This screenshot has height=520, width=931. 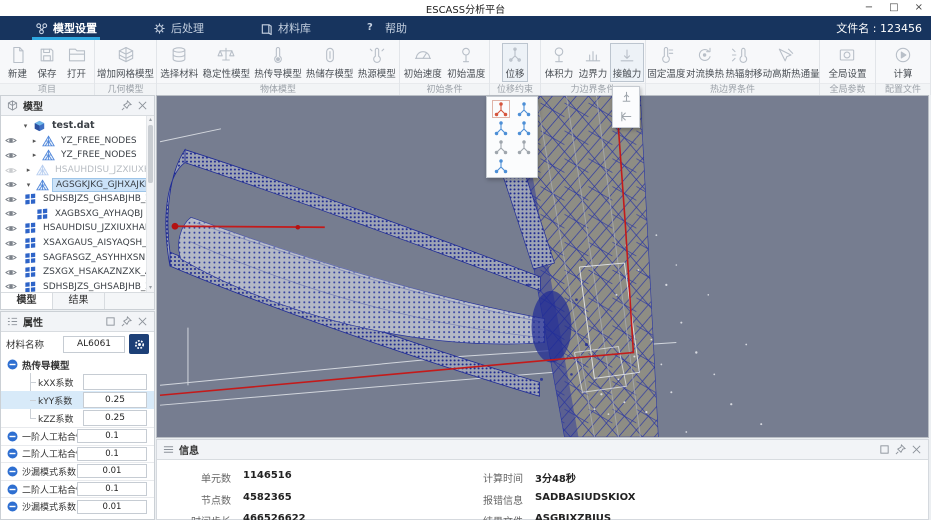 What do you see at coordinates (77, 418) in the screenshot?
I see `property-row-2: kZZ系数` at bounding box center [77, 418].